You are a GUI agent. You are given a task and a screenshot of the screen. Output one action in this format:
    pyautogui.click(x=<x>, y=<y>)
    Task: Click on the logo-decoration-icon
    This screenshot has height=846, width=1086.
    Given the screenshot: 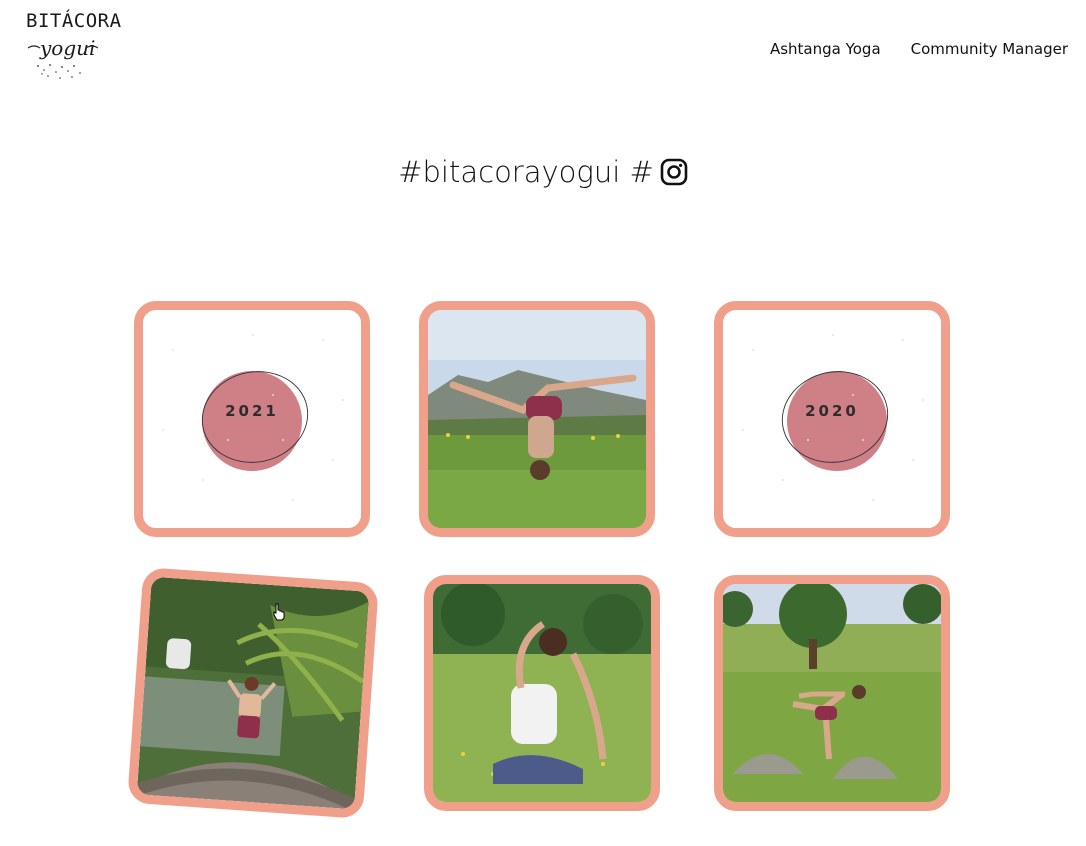 What is the action you would take?
    pyautogui.click(x=63, y=62)
    